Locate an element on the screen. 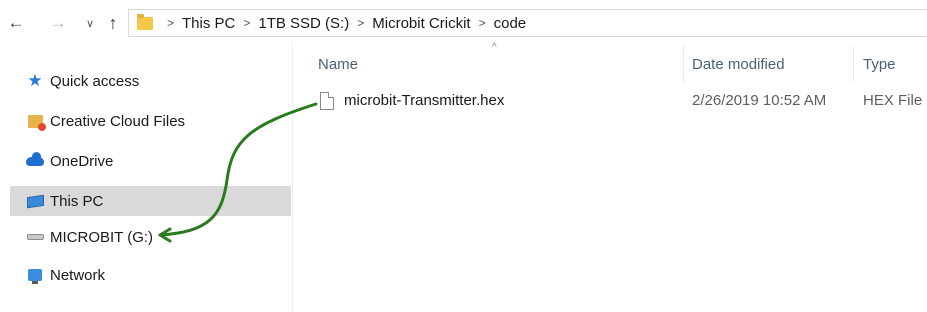 This screenshot has height=312, width=927. sidebar-item-creative-cloud: Creative Cloud Files is located at coordinates (150, 121).